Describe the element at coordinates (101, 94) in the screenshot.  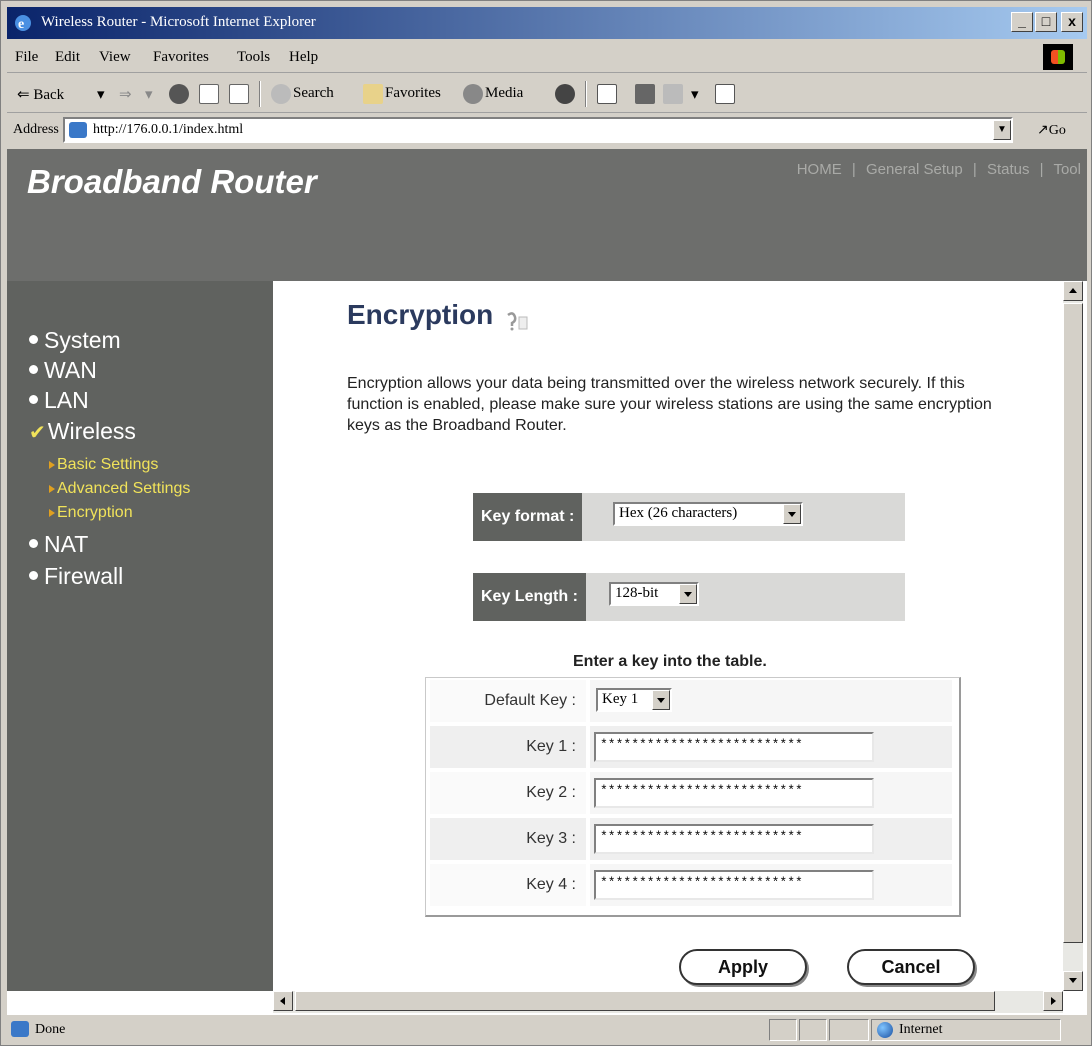
I see `back-dropdown-icon: ▾` at that location.